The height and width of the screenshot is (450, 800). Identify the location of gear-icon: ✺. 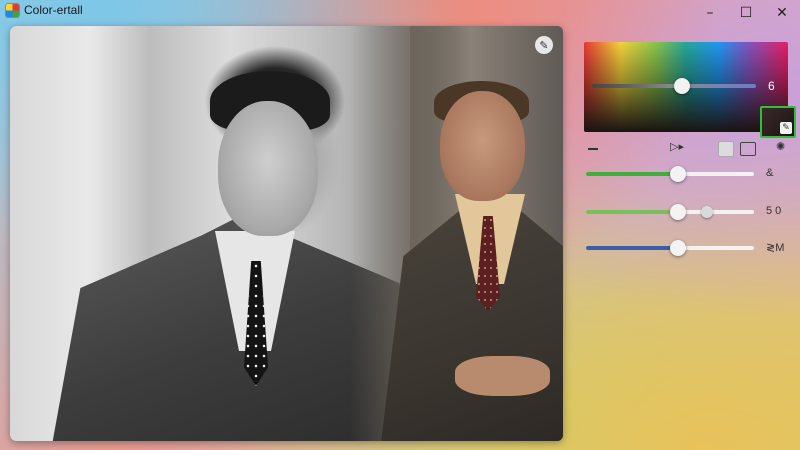
(780, 148).